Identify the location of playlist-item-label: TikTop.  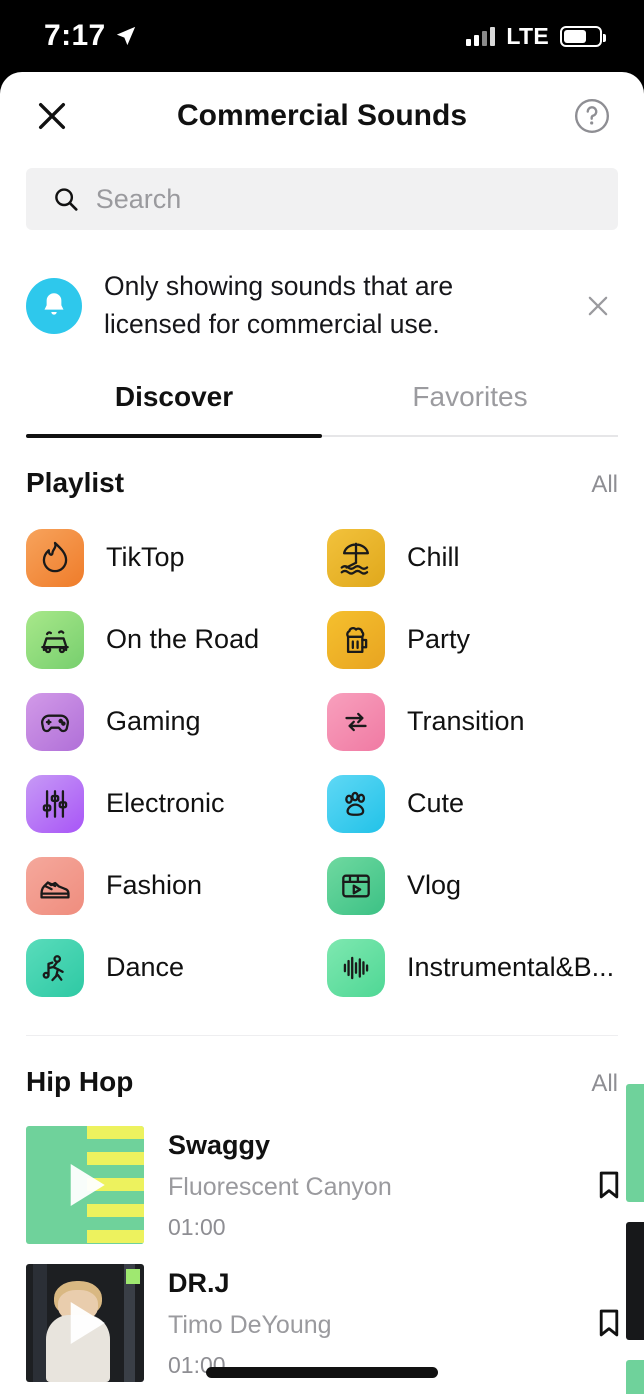
(145, 557).